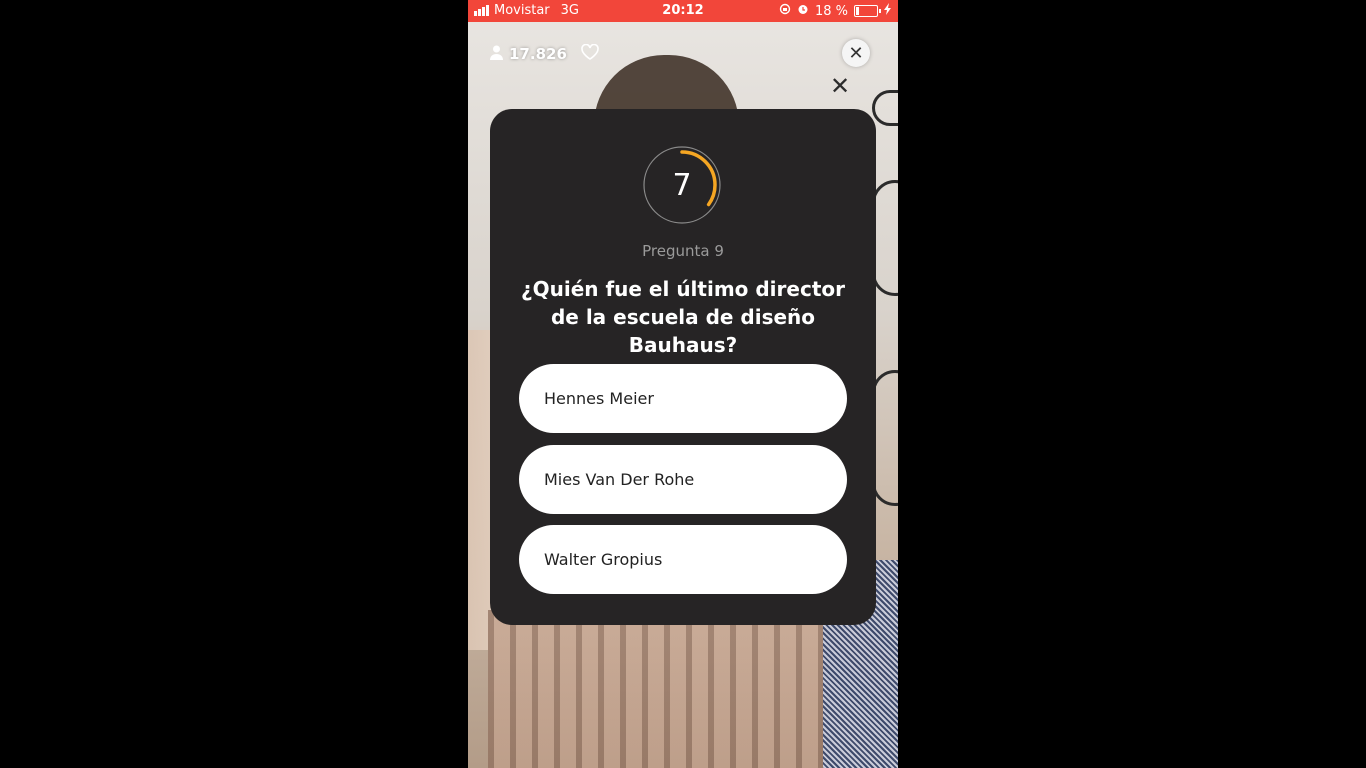 The image size is (1366, 768). I want to click on answer-option: Walter Gropius, so click(683, 559).